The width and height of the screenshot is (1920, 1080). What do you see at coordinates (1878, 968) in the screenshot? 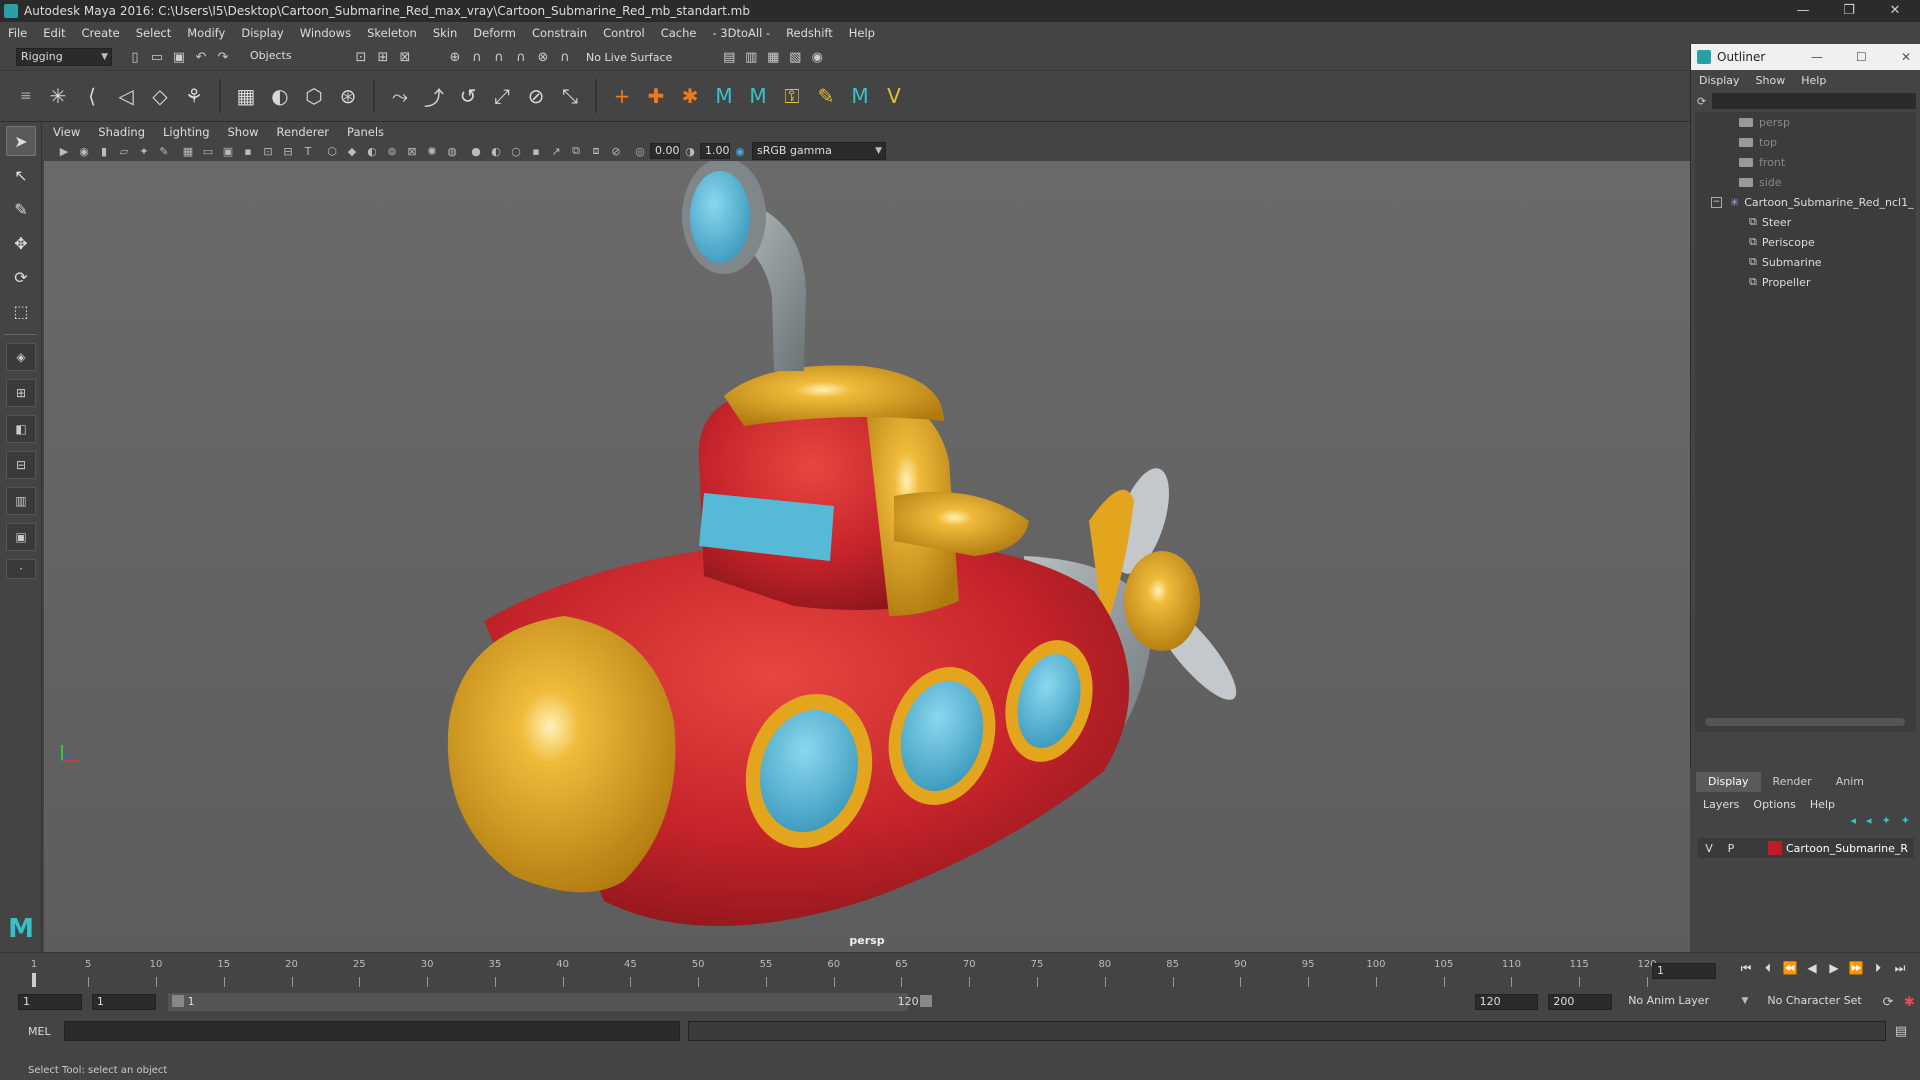
I see `step-forward-frame-icon: ⏵` at bounding box center [1878, 968].